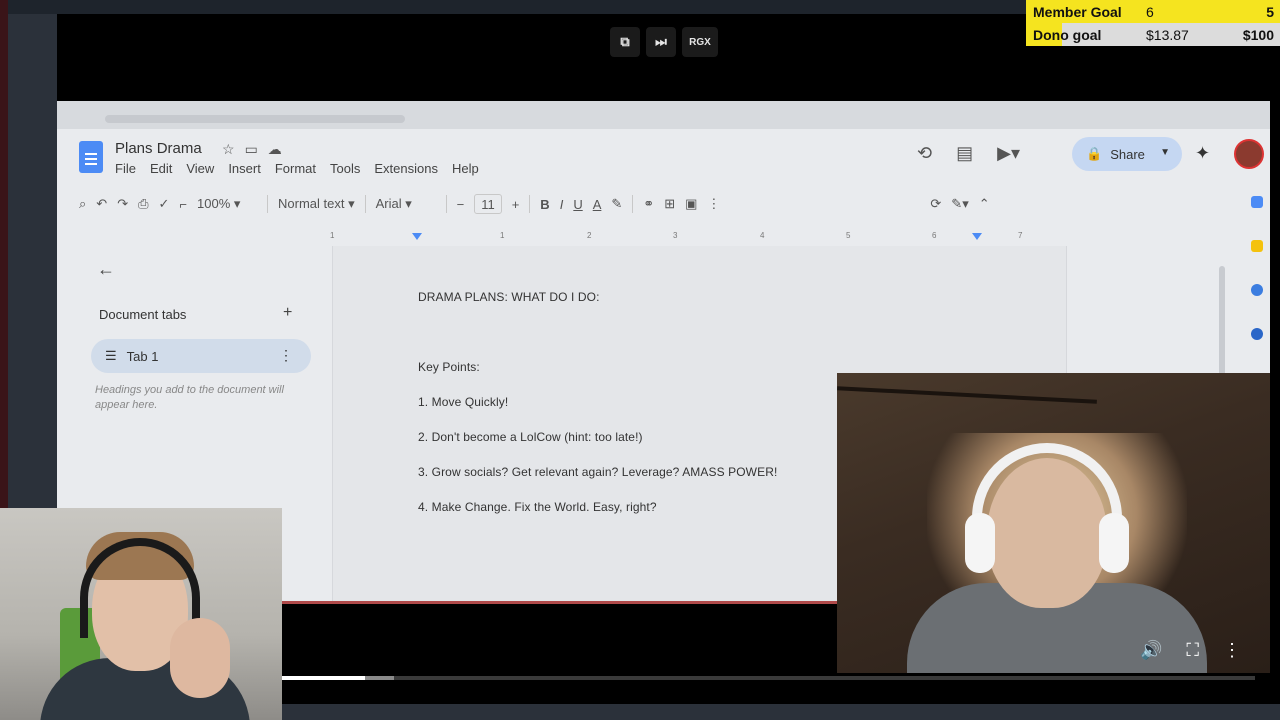  What do you see at coordinates (1192, 650) in the screenshot?
I see `fullscreen-icon: ⛶` at bounding box center [1192, 650].